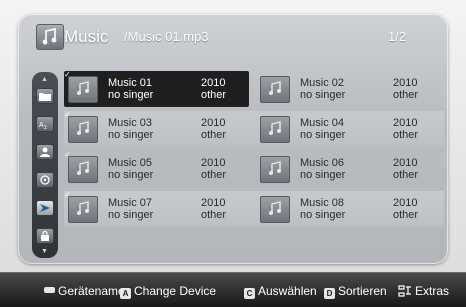  I want to click on scroll-up-icon: ▲, so click(44, 80).